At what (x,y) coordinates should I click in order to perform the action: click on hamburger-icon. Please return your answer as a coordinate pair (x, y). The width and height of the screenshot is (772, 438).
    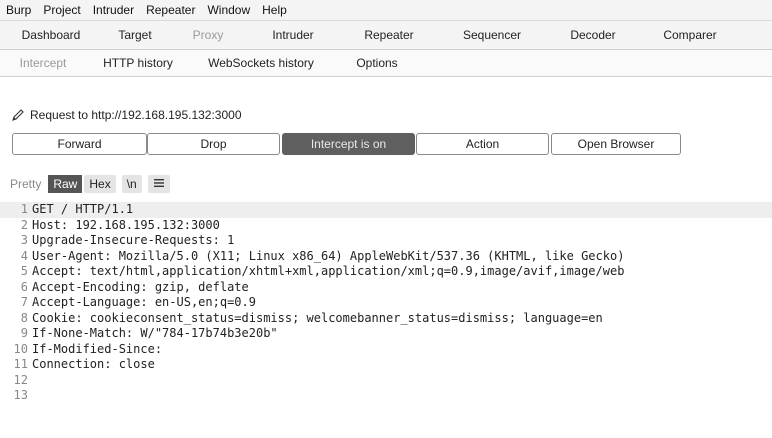
    Looking at the image, I should click on (158, 184).